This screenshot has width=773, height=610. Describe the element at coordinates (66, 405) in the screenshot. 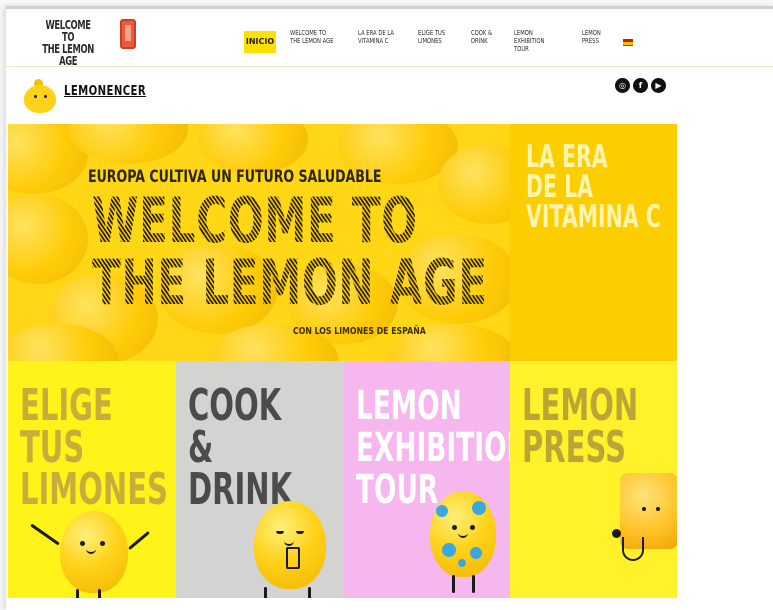

I see `tile-text-line: ELIGE` at that location.